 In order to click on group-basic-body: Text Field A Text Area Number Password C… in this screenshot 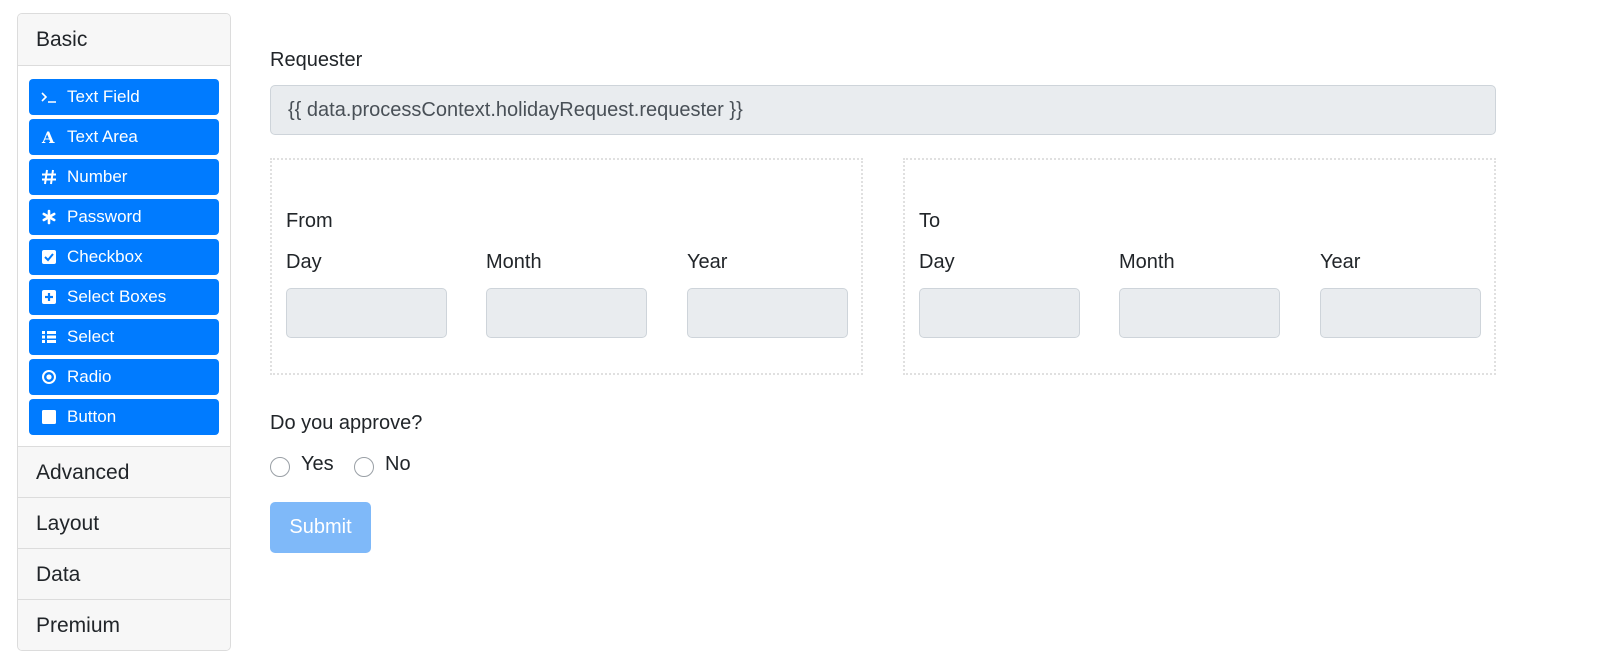, I will do `click(124, 255)`.